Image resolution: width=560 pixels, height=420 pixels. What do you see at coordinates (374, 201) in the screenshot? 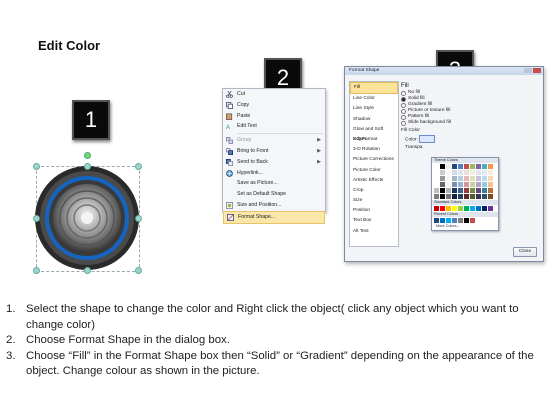
I see `nav-item-size: Size` at bounding box center [374, 201].